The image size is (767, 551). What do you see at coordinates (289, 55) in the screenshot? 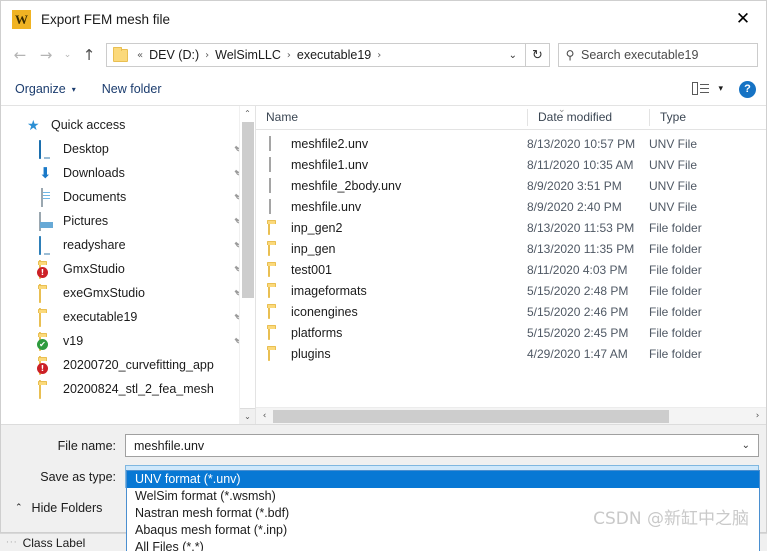
I see `breadcrumb-sep-1: ›` at bounding box center [289, 55].